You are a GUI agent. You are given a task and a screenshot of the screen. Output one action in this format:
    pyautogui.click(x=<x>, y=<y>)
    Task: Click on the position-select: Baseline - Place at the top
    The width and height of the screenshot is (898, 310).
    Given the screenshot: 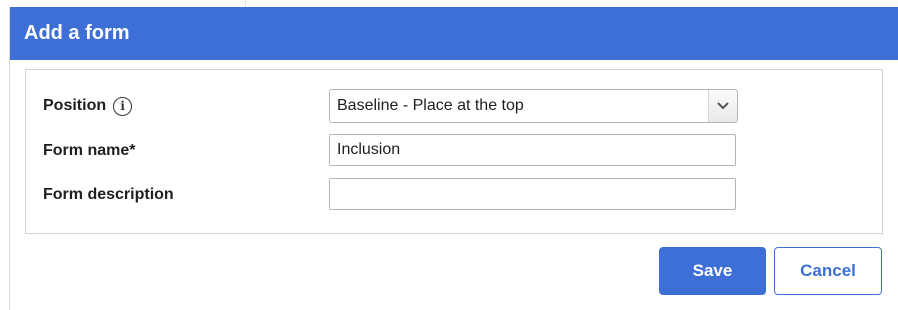 What is the action you would take?
    pyautogui.click(x=533, y=106)
    